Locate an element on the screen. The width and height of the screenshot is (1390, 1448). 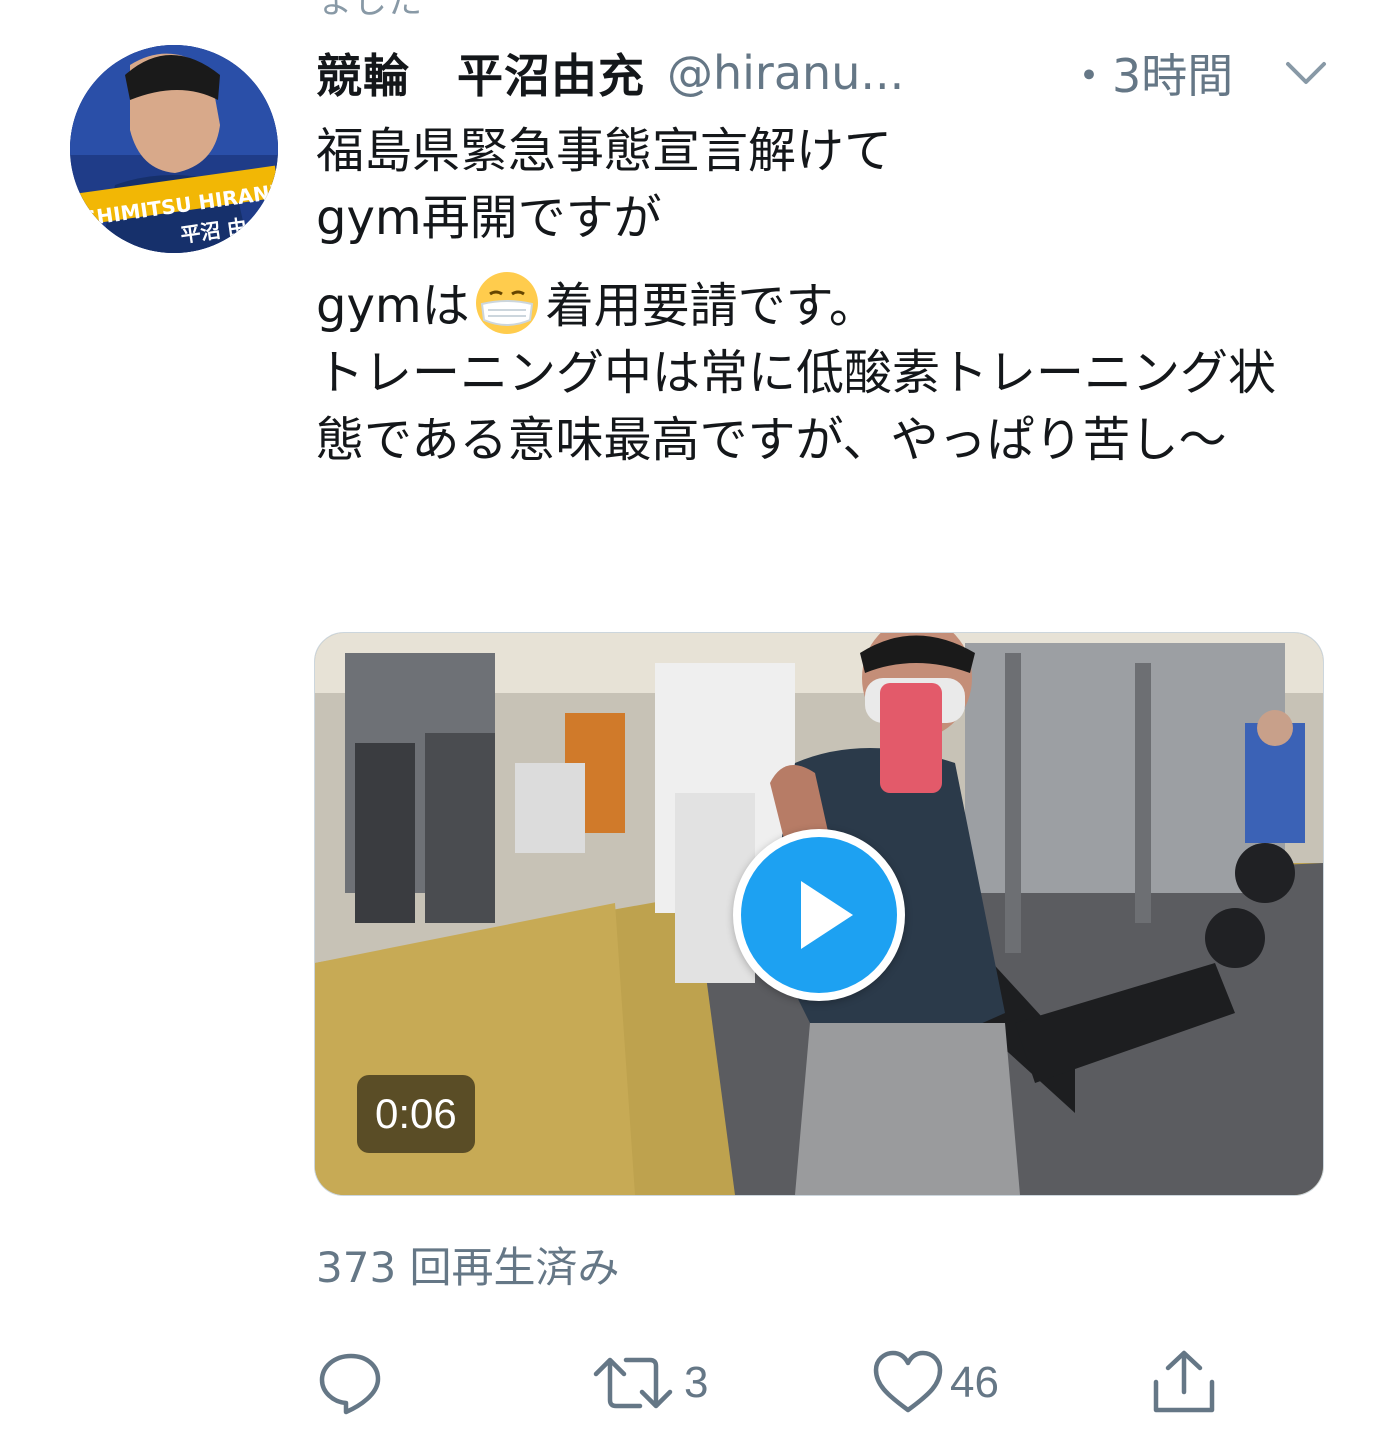
share-icon is located at coordinates (1184, 1381).